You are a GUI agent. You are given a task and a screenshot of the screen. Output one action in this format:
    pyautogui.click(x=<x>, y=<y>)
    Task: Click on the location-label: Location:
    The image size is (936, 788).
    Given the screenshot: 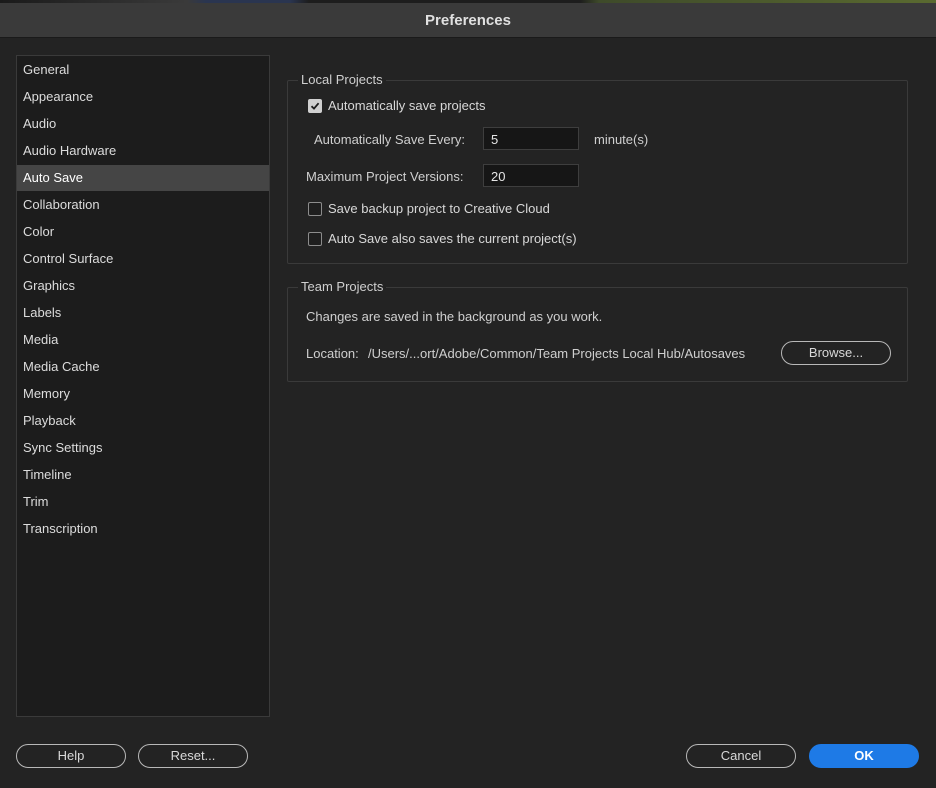 What is the action you would take?
    pyautogui.click(x=332, y=353)
    